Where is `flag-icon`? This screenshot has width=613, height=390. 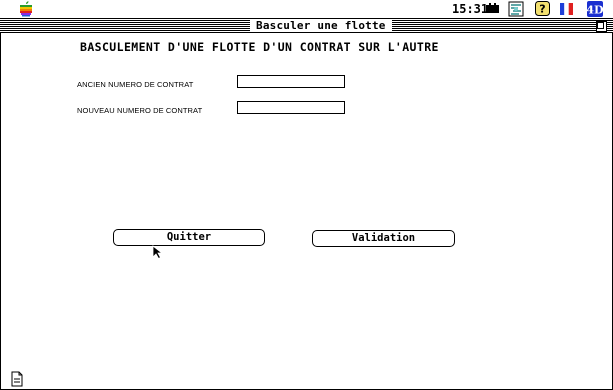
flag-icon is located at coordinates (566, 9).